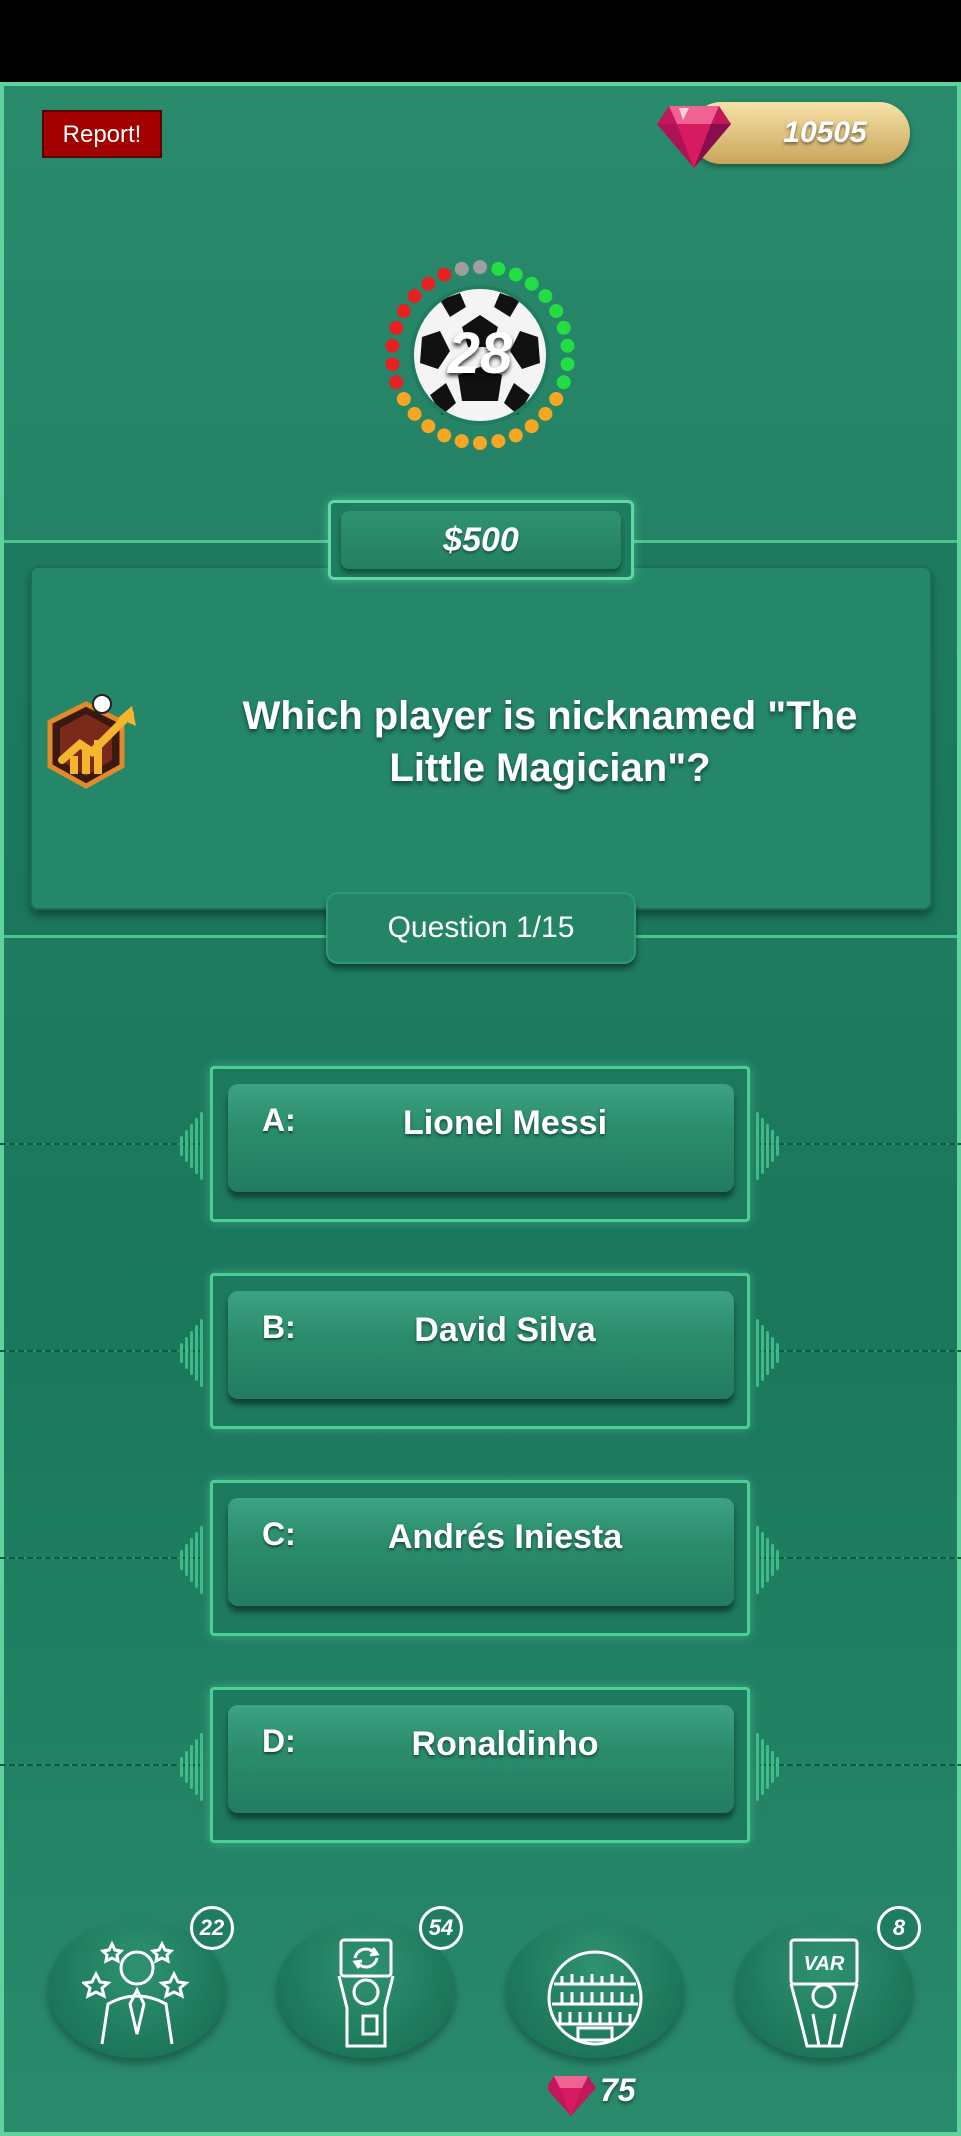 This screenshot has height=2136, width=961. What do you see at coordinates (480, 1765) in the screenshot?
I see `answer-option-d: D: Ronaldinho` at bounding box center [480, 1765].